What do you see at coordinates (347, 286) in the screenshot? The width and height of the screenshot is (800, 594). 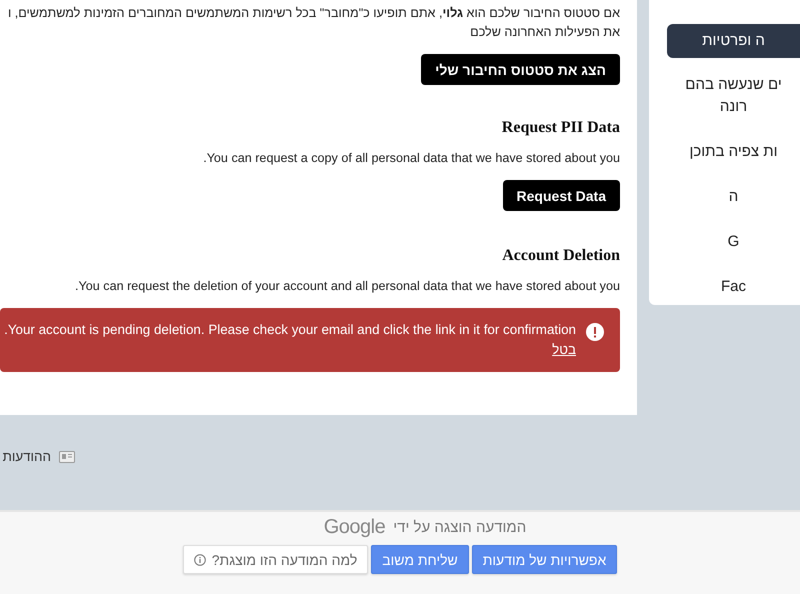 I see `section-description: You can request the deletion of your account and all personal data that we have stored about you.` at bounding box center [347, 286].